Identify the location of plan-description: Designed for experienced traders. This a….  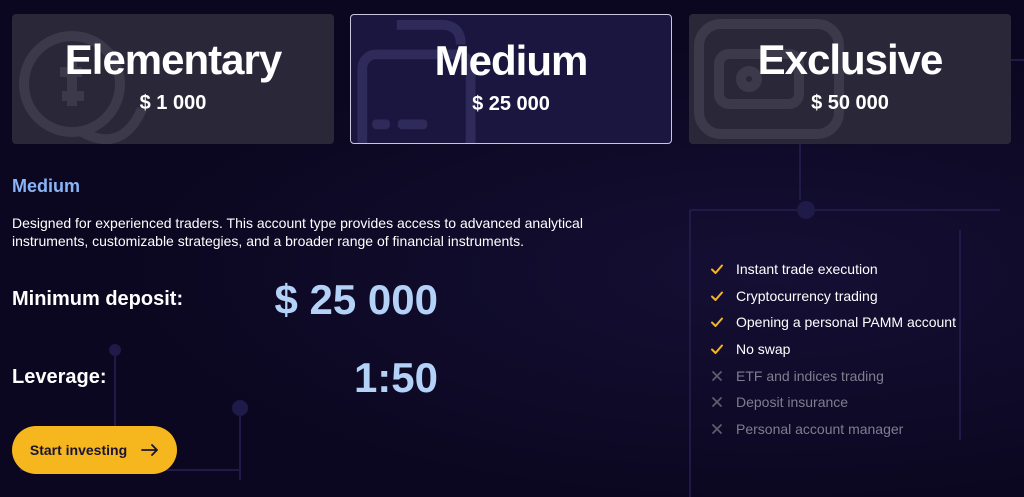
(297, 232).